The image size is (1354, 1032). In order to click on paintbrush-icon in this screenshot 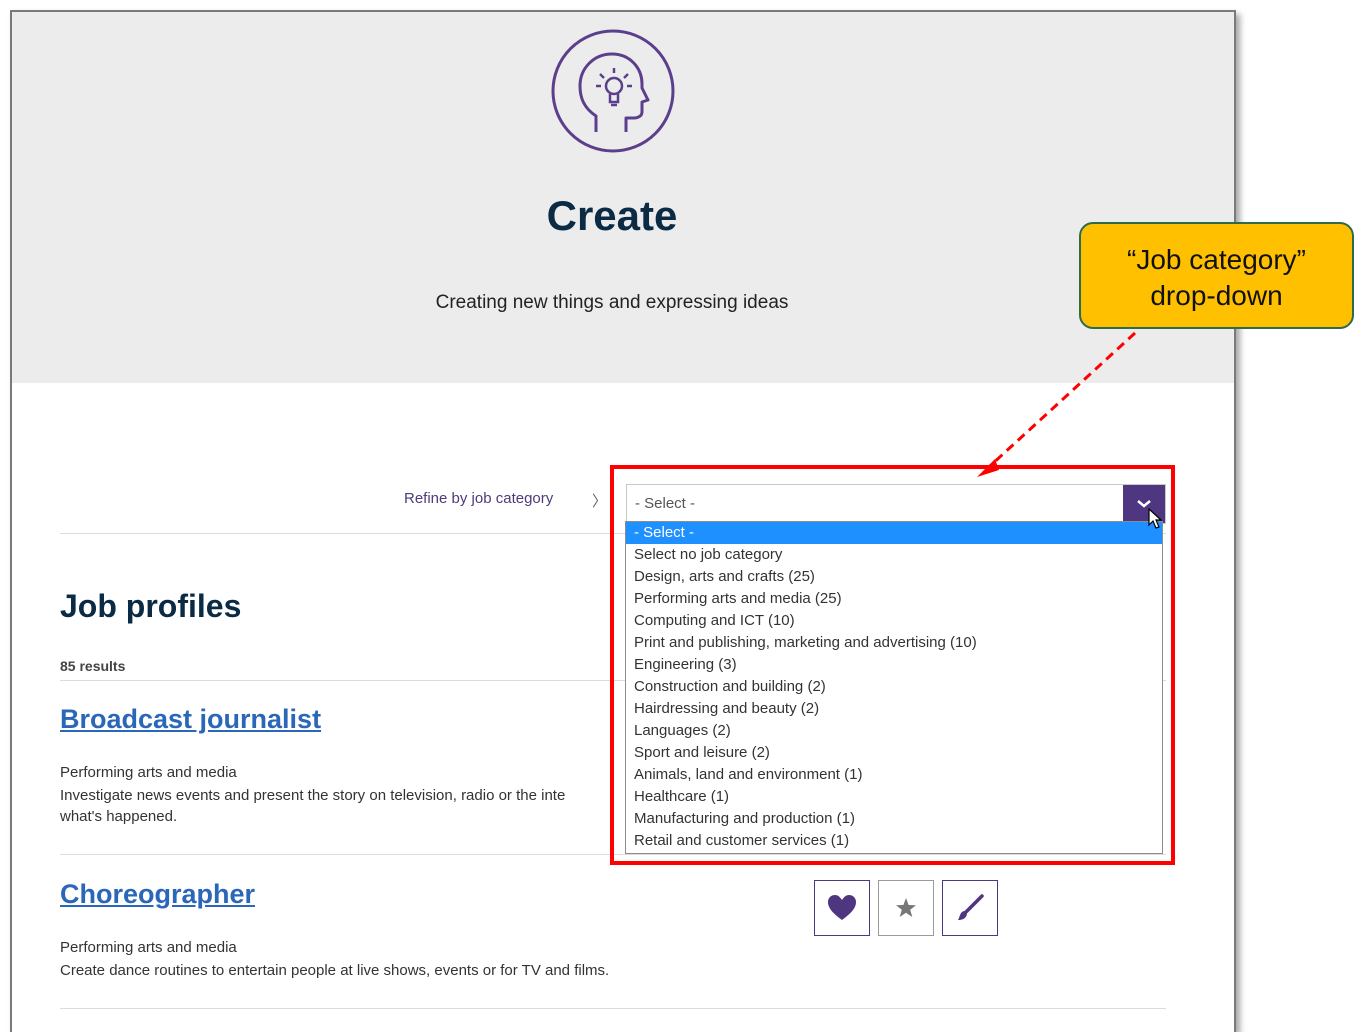, I will do `click(971, 907)`.